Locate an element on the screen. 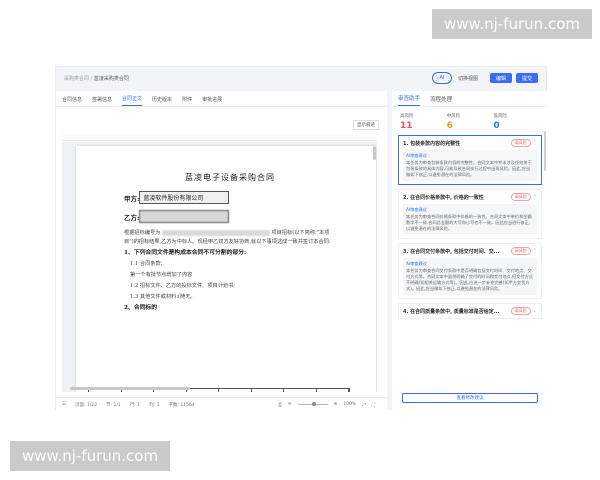  party-b-field is located at coordinates (184, 216).